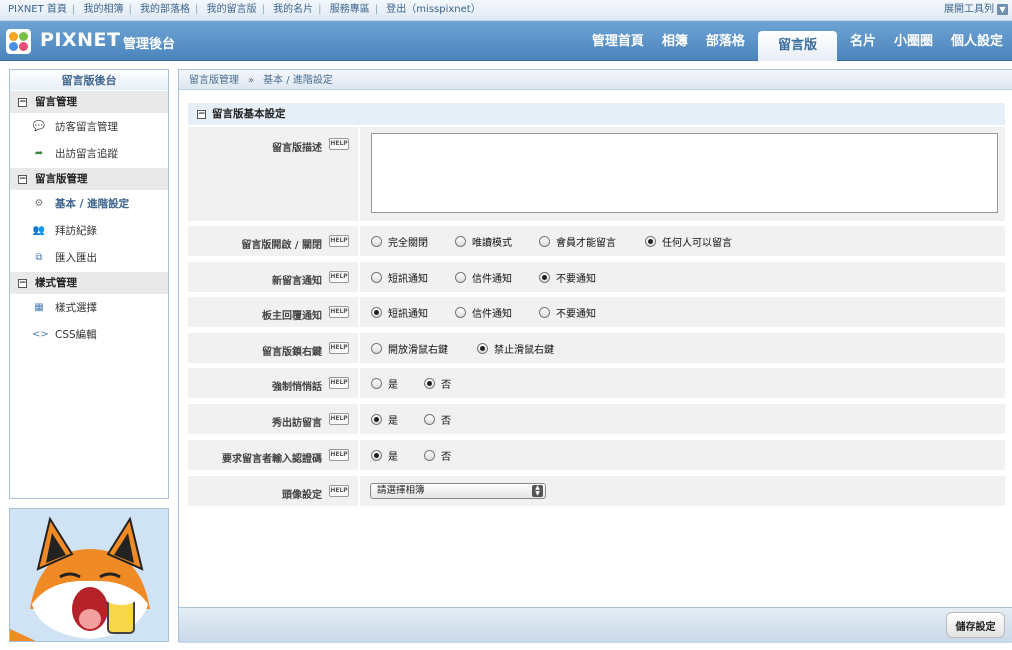 The image size is (1012, 650). I want to click on nav-blog: 部落格, so click(725, 41).